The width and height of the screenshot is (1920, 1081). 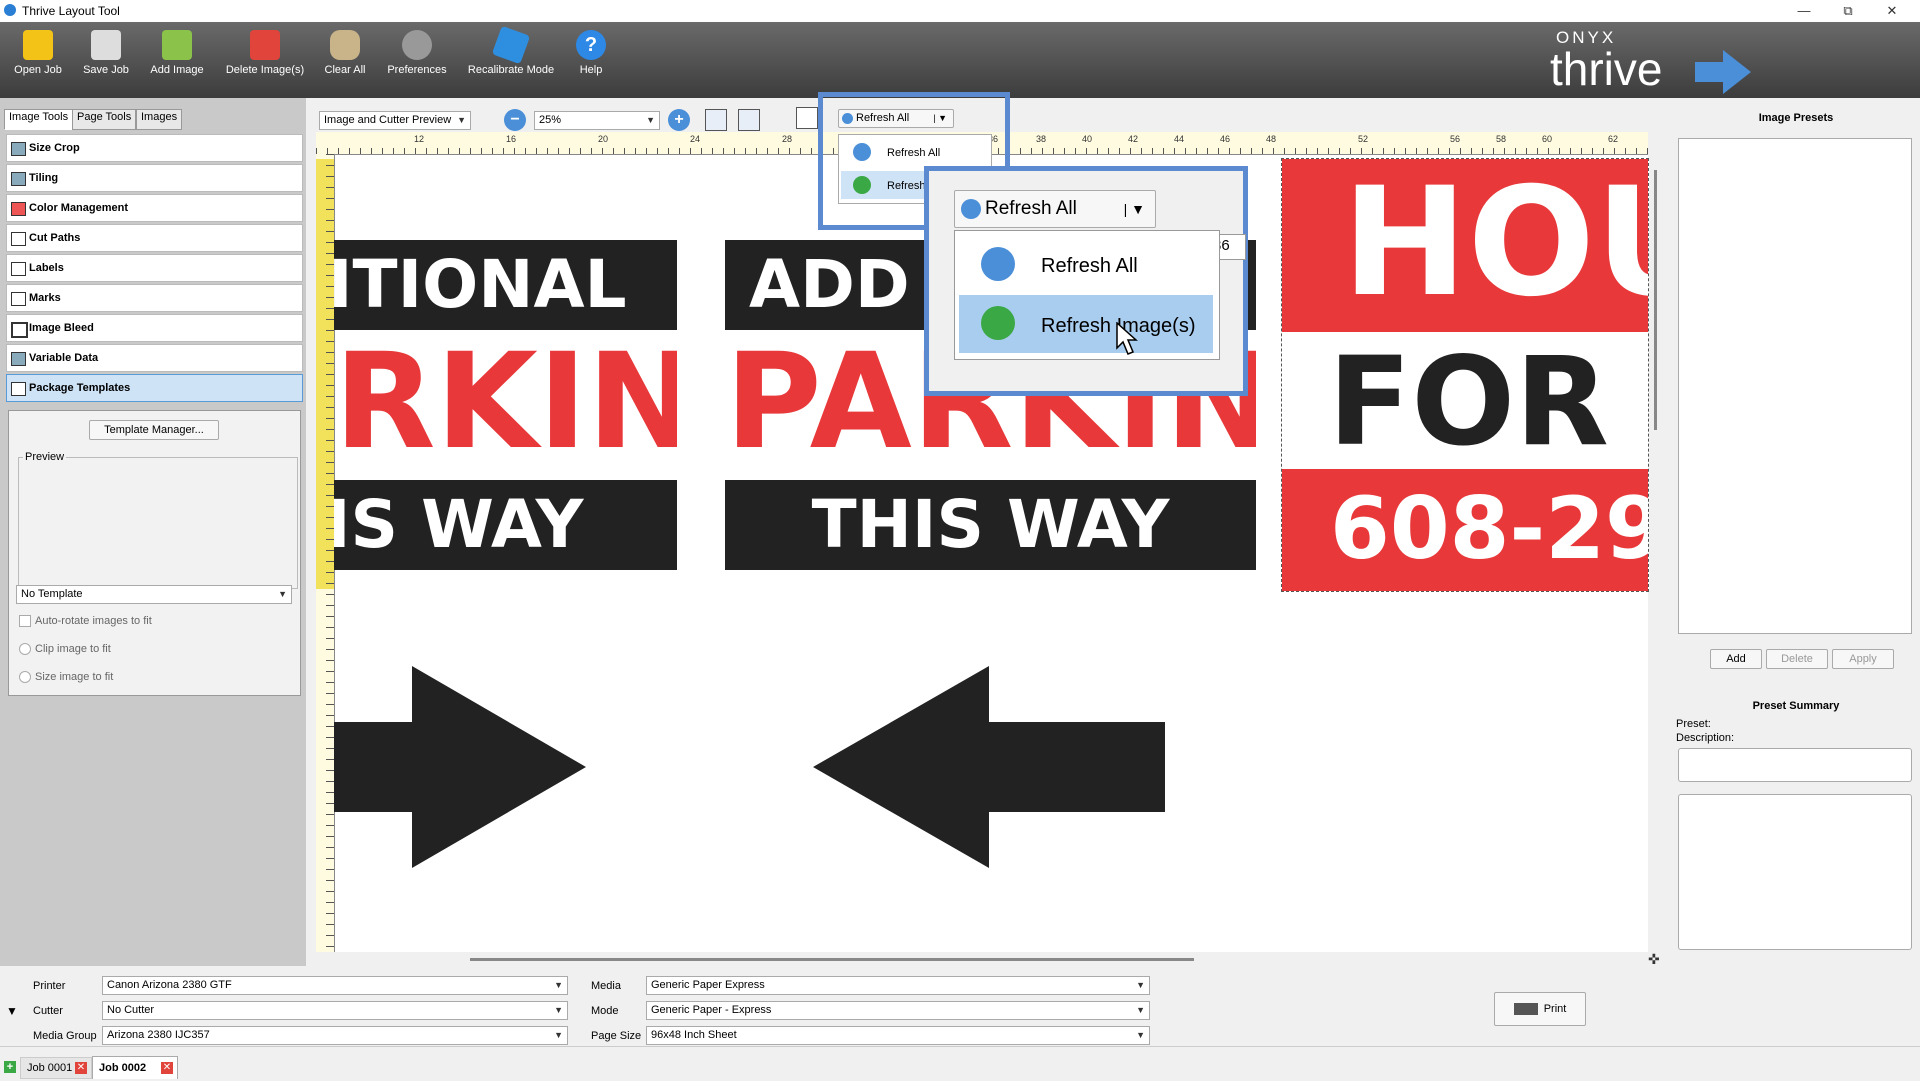 What do you see at coordinates (1271, 139) in the screenshot?
I see `ruler-tick: 48` at bounding box center [1271, 139].